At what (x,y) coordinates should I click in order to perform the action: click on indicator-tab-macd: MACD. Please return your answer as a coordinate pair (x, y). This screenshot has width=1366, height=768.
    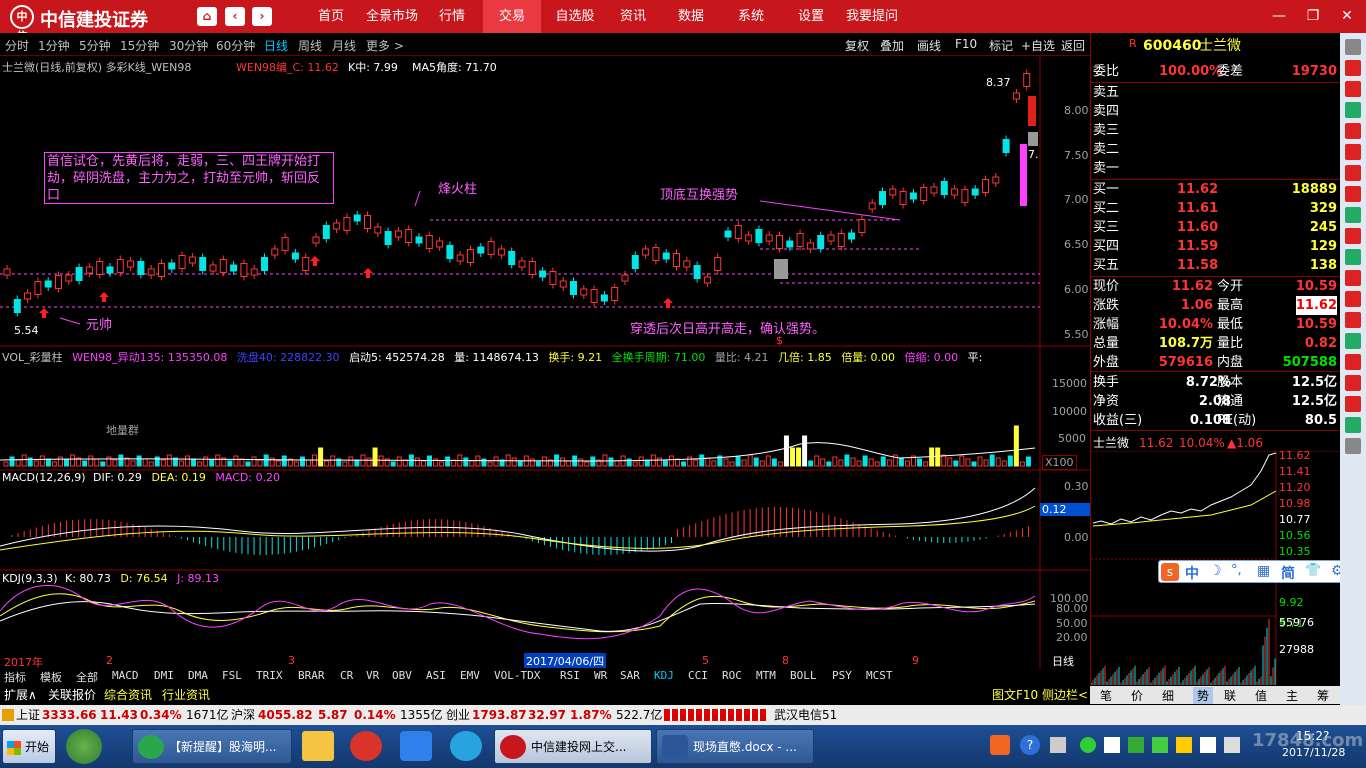
    Looking at the image, I should click on (125, 675).